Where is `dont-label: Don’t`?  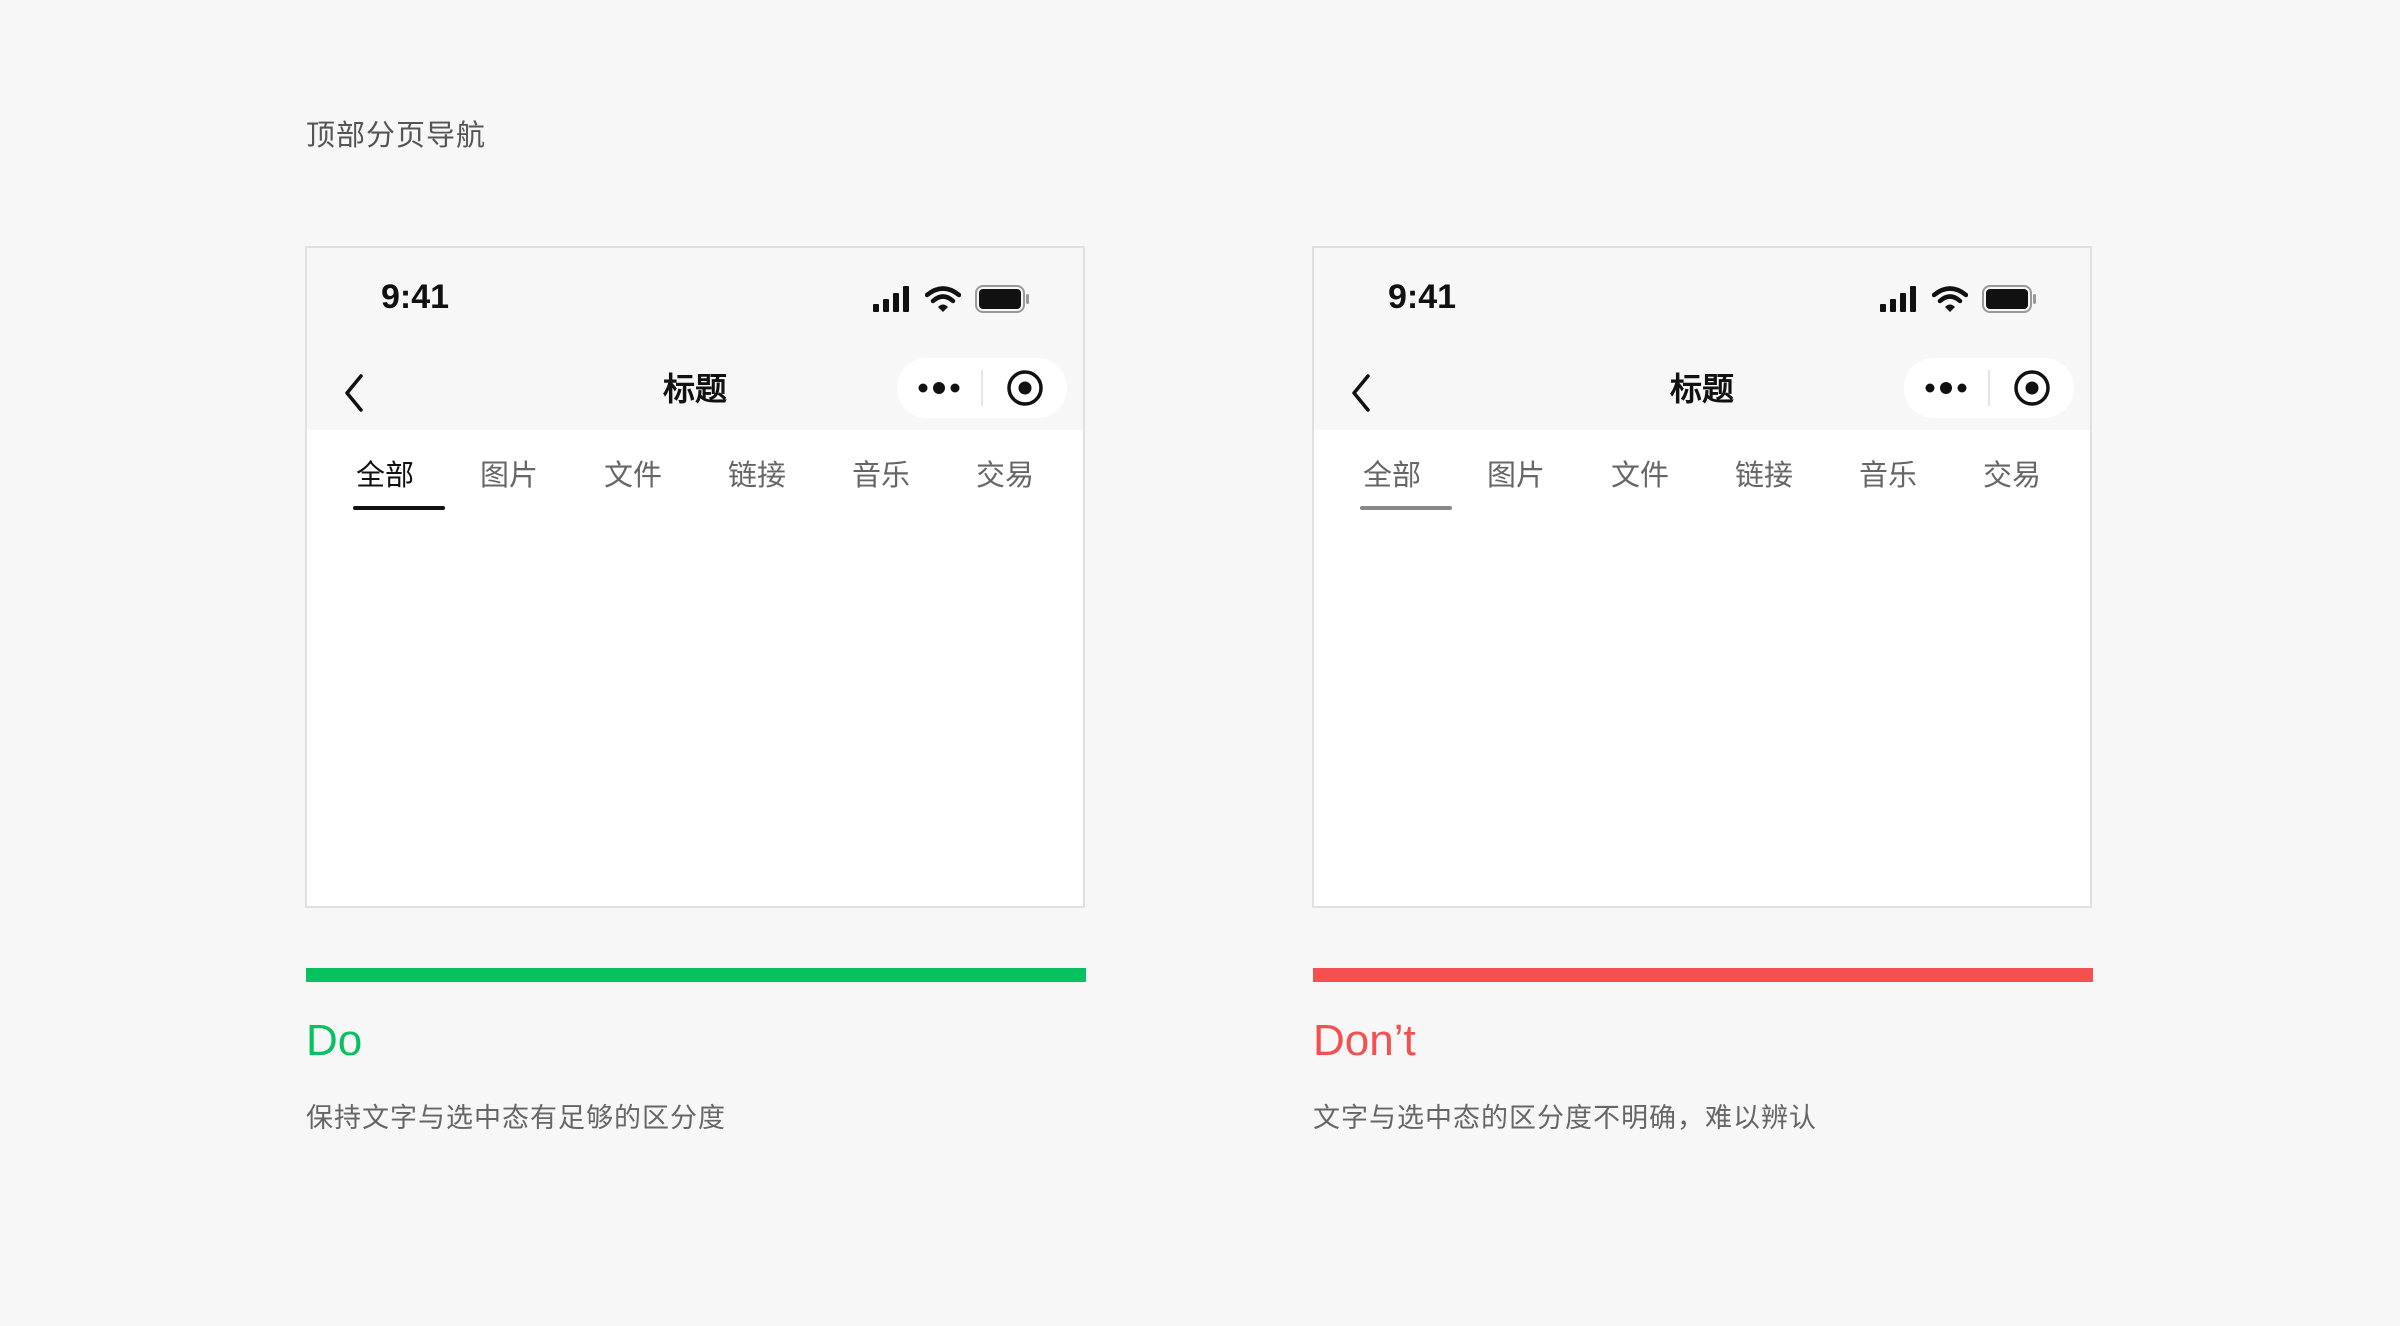
dont-label: Don’t is located at coordinates (1364, 1040).